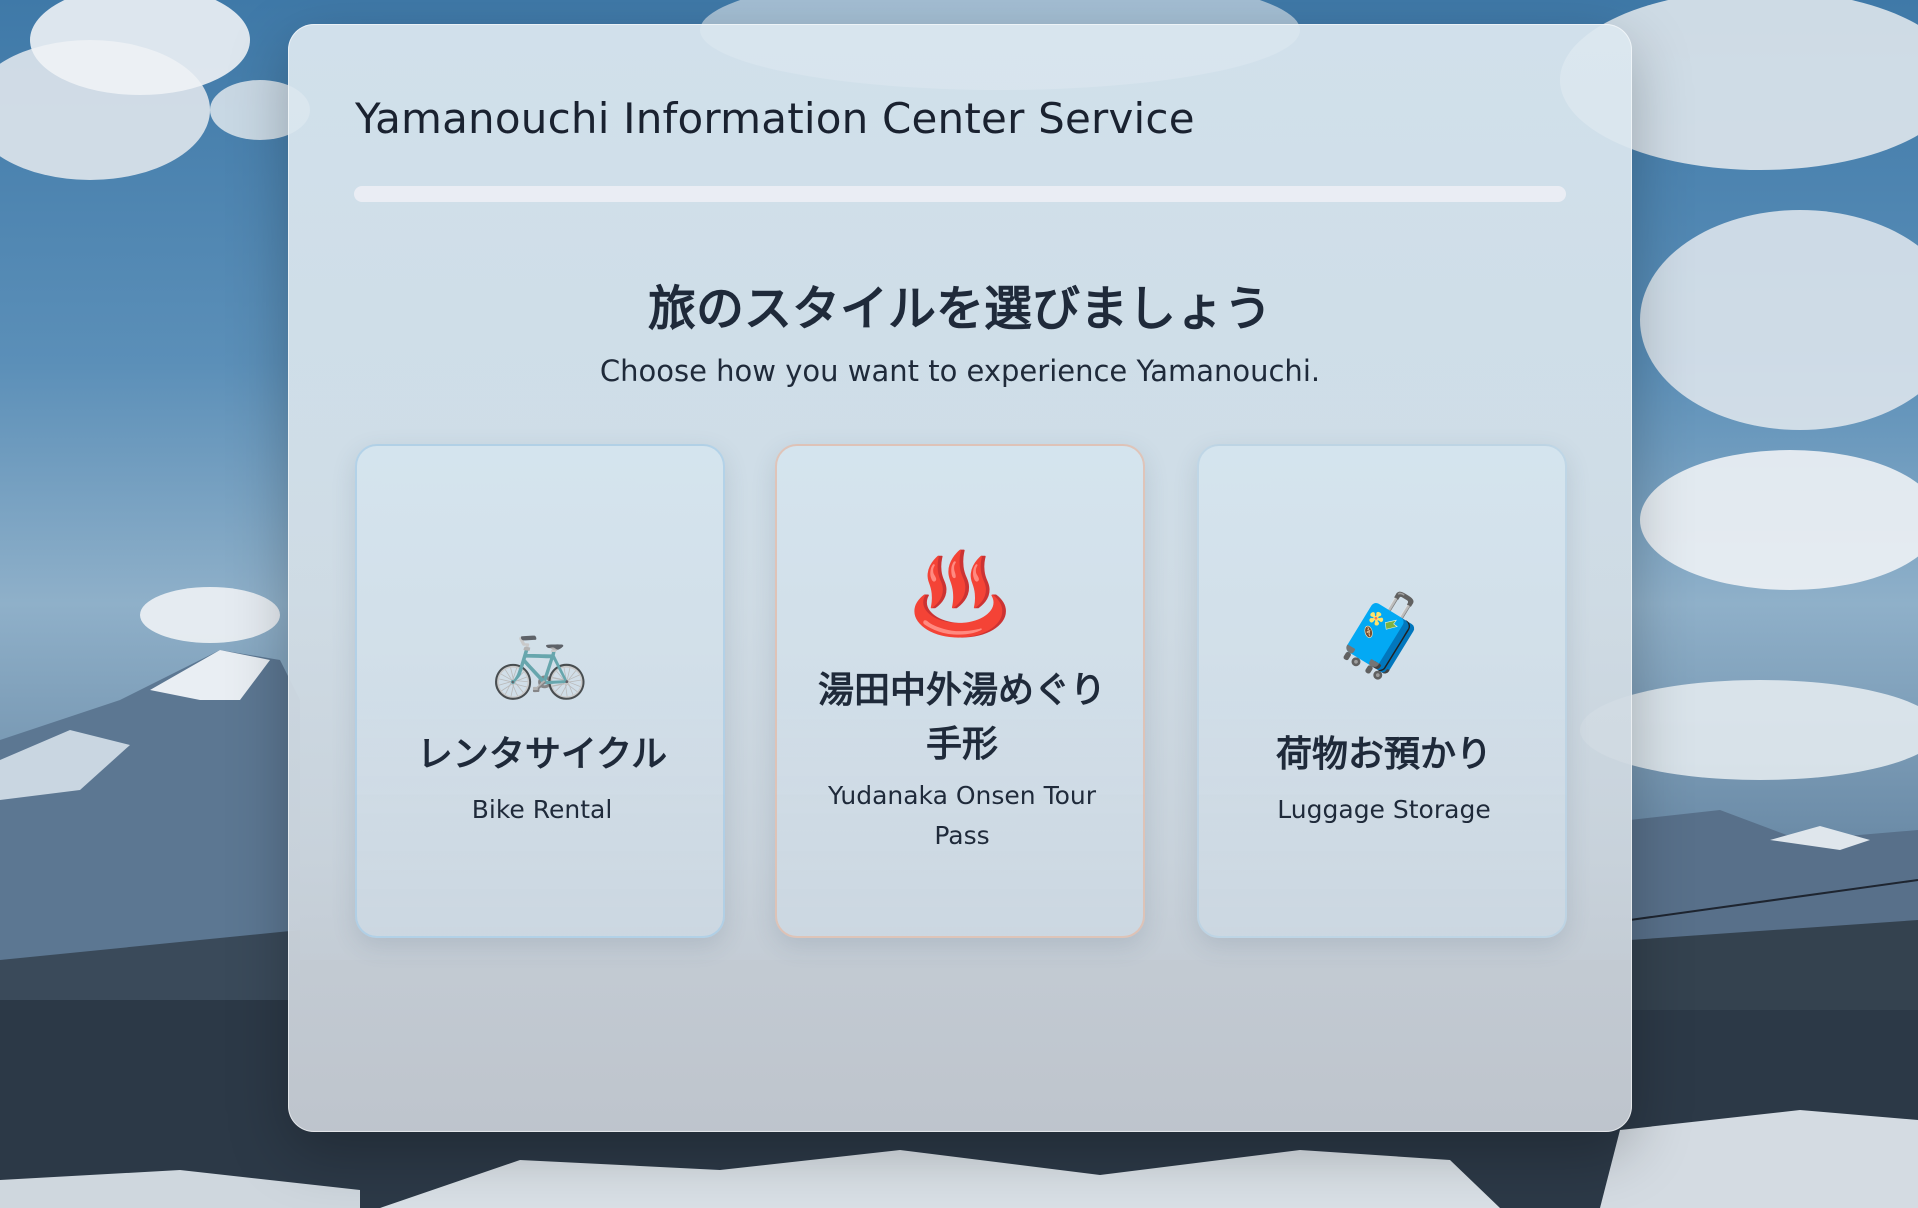 The width and height of the screenshot is (1918, 1208). I want to click on card-label-jp: レンタサイクル, so click(542, 754).